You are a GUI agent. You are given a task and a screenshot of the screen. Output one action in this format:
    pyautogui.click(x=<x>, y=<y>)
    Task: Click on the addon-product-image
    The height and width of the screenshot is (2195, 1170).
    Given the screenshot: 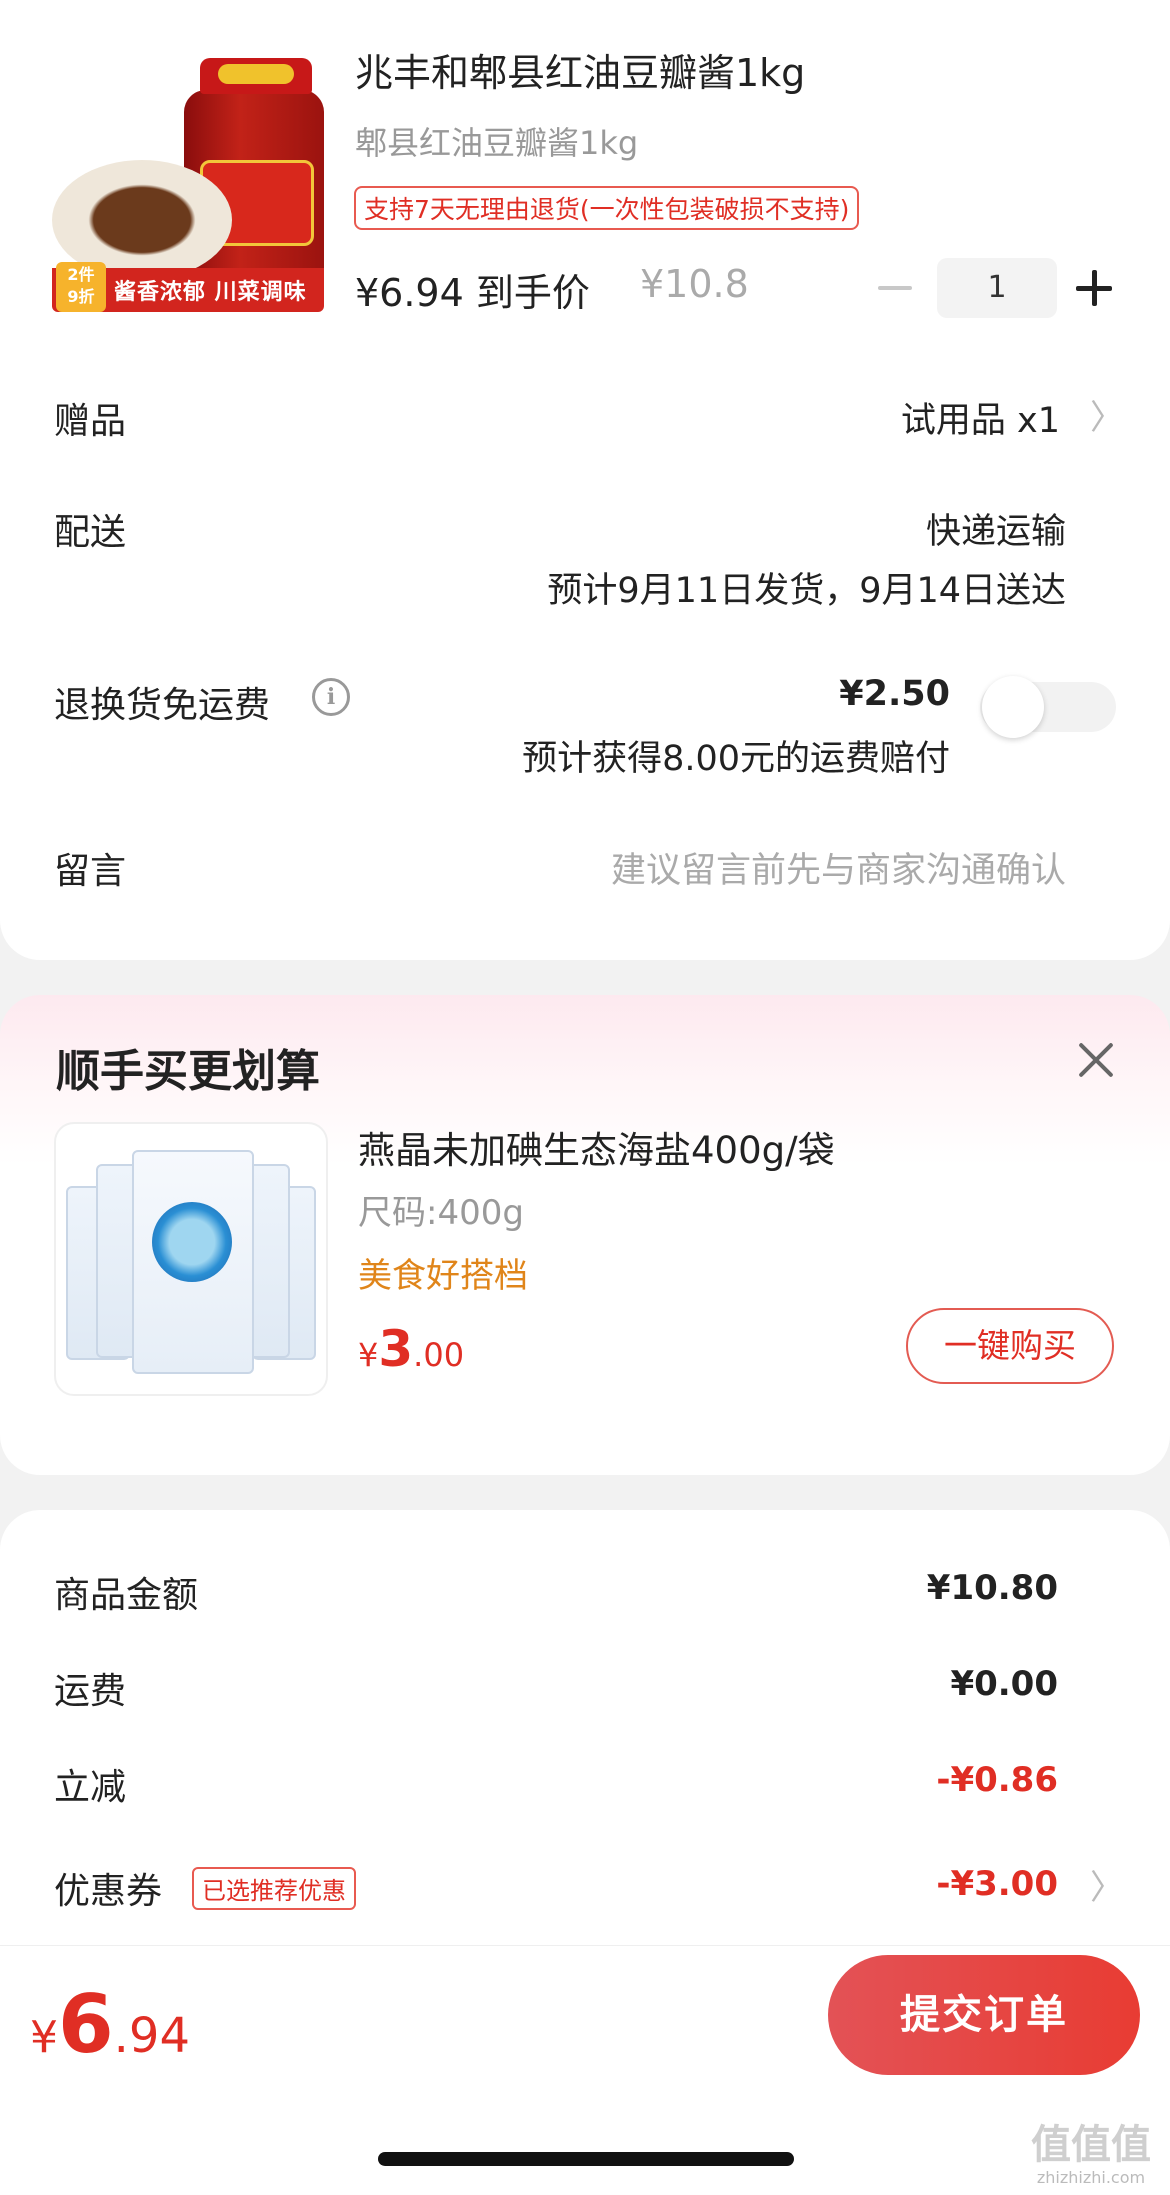 What is the action you would take?
    pyautogui.click(x=191, y=1259)
    